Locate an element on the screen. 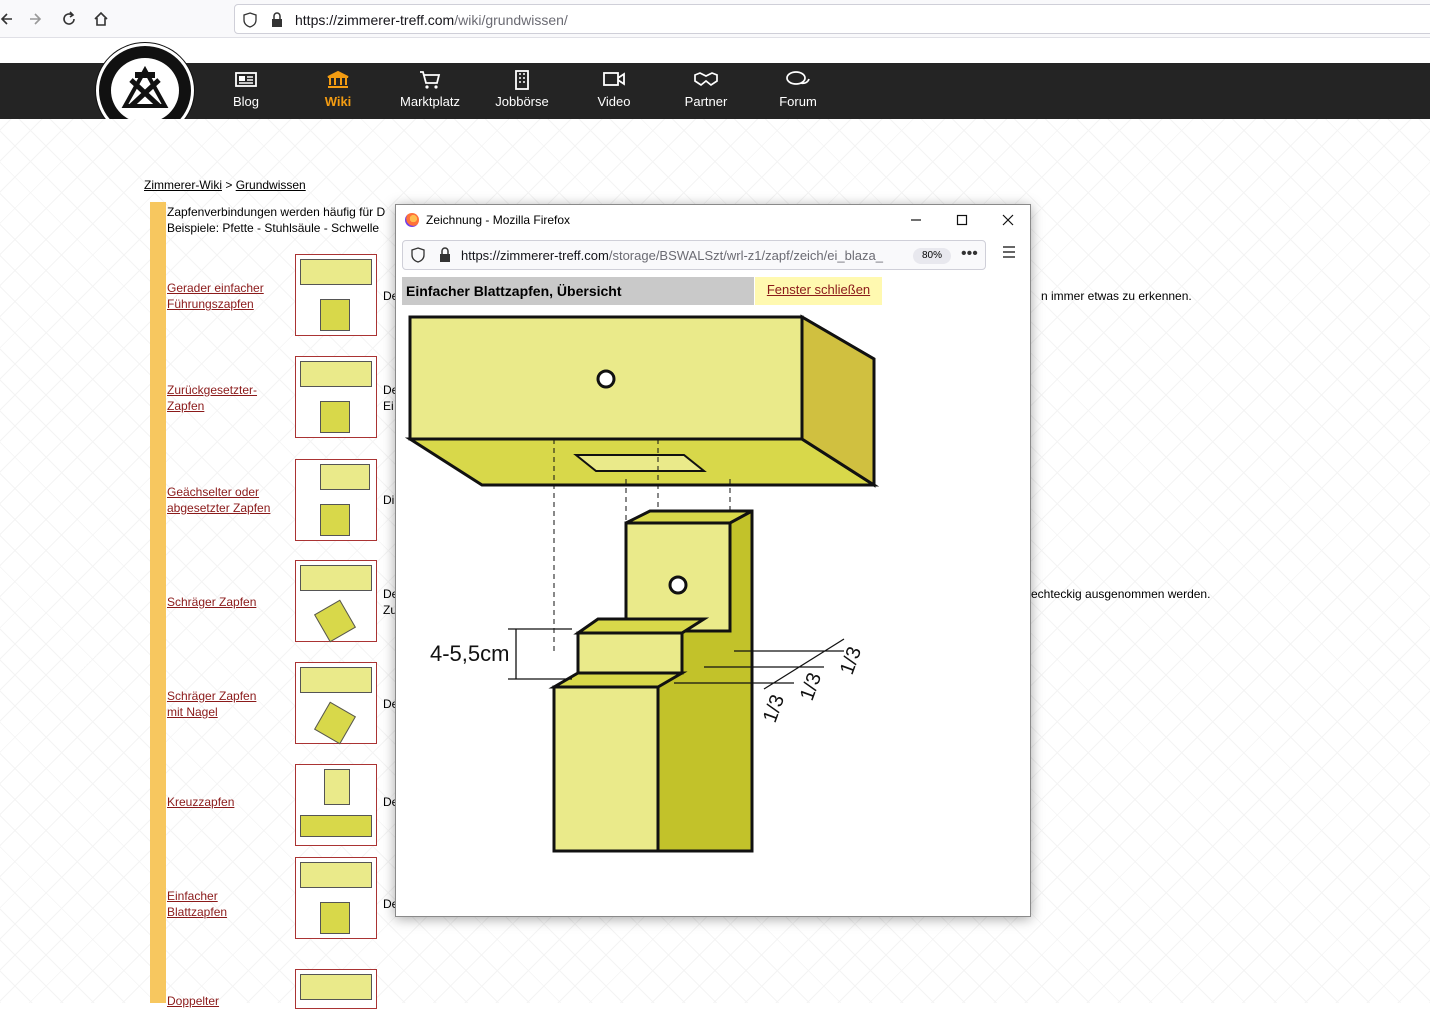 The height and width of the screenshot is (1009, 1430). nav-wiki: Wiki is located at coordinates (338, 89).